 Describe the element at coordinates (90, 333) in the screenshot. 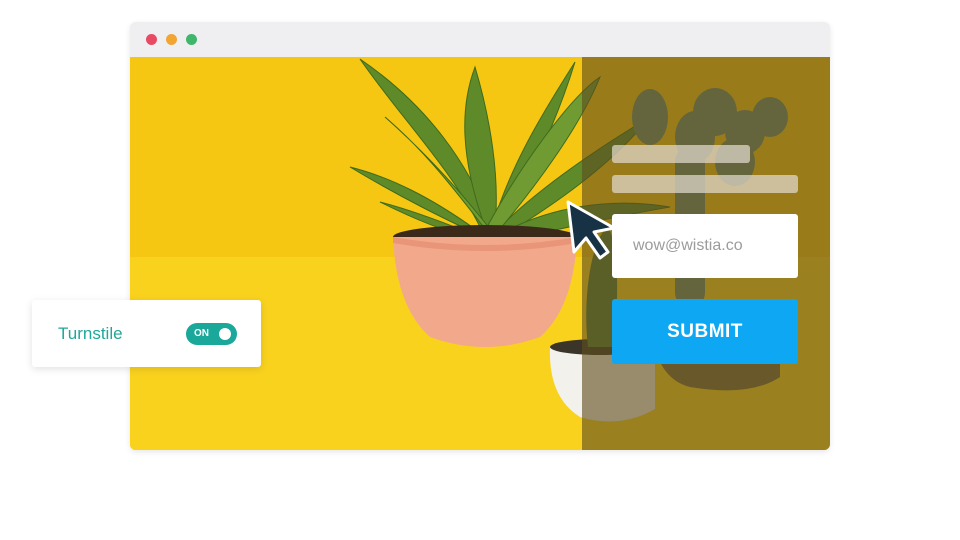

I see `turnstile-label: Turnstile` at that location.